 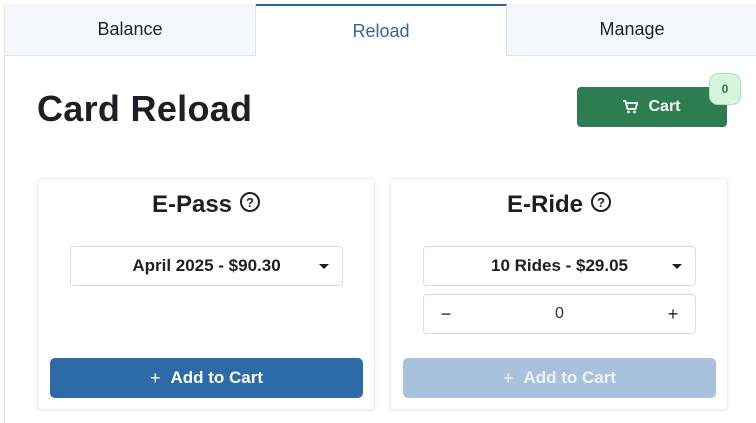 What do you see at coordinates (725, 89) in the screenshot?
I see `cart-count-badge: 0` at bounding box center [725, 89].